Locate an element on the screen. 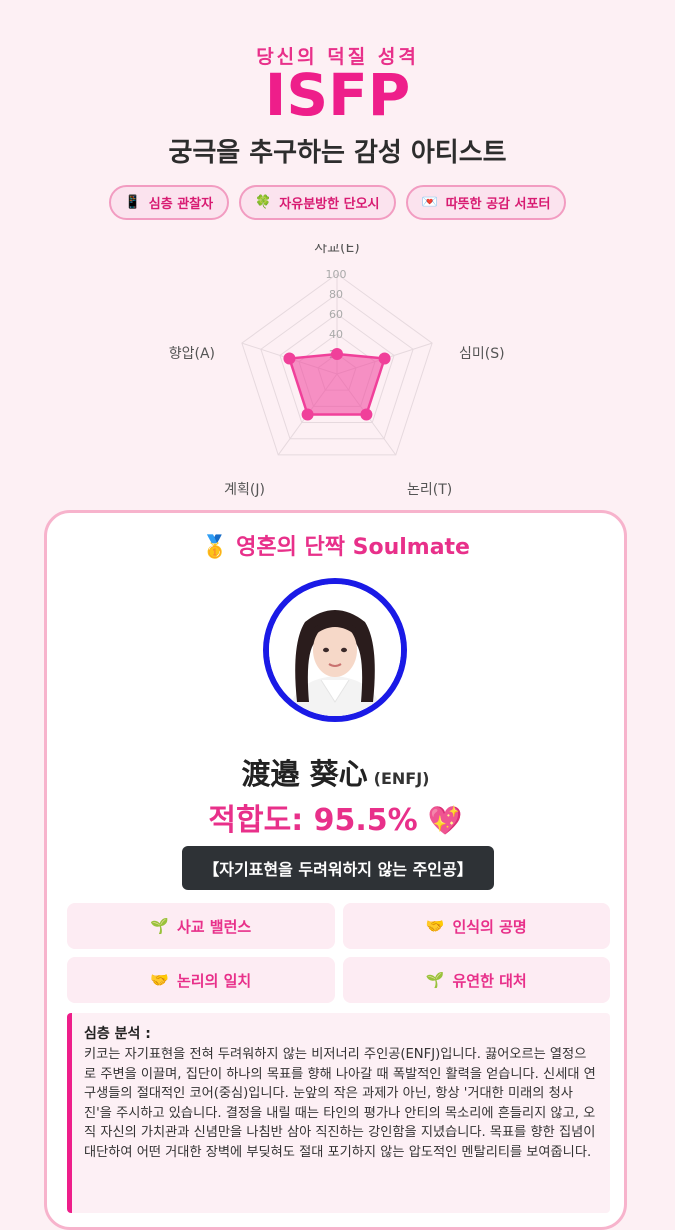  mbti-type: ISFP is located at coordinates (337, 95).